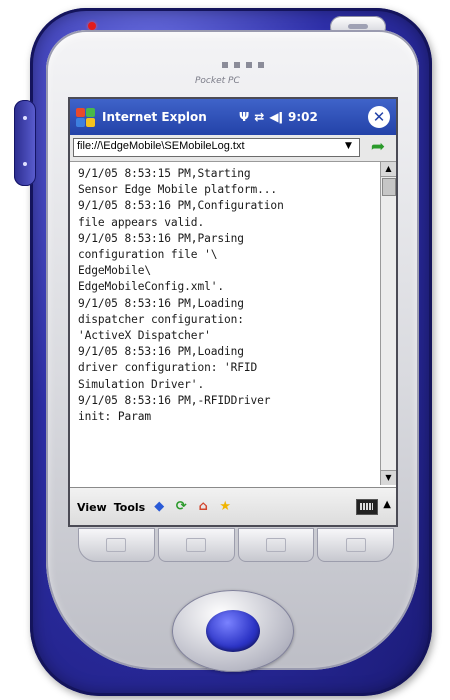 The image size is (450, 700). Describe the element at coordinates (92, 26) in the screenshot. I see `notification-led` at that location.